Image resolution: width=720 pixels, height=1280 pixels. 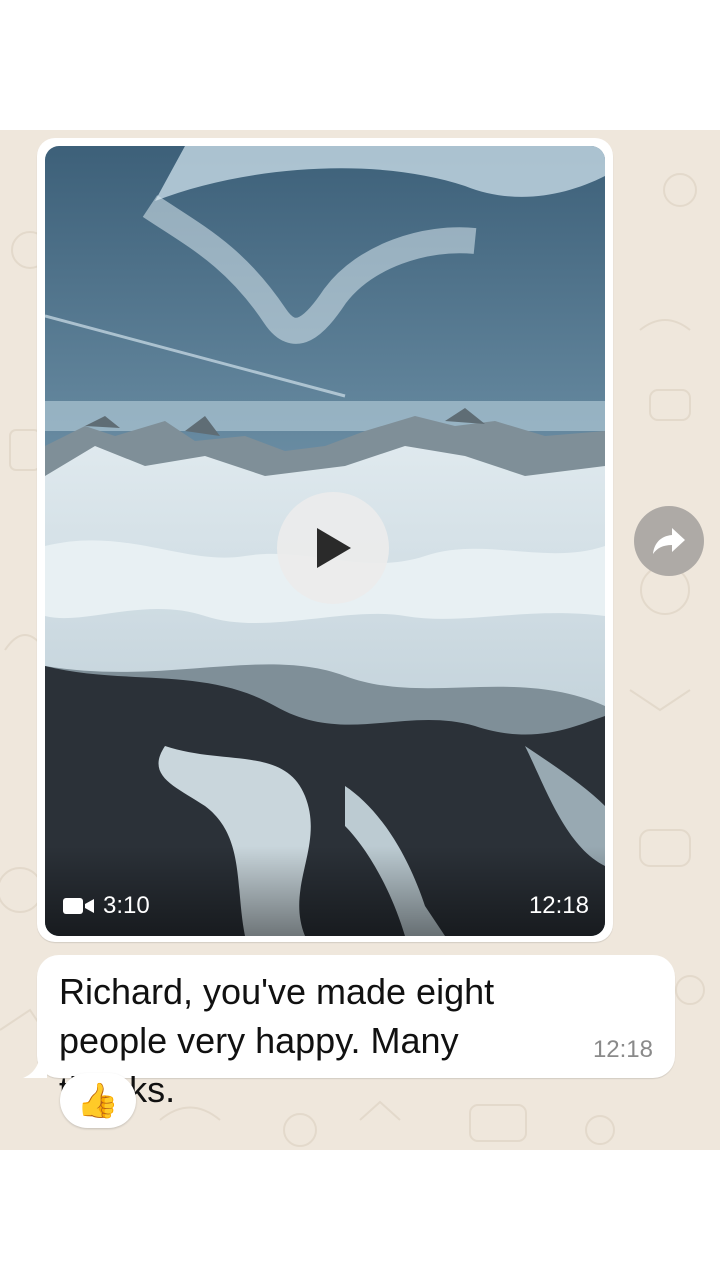 What do you see at coordinates (98, 1100) in the screenshot?
I see `thumbs-up-reaction: 👍` at bounding box center [98, 1100].